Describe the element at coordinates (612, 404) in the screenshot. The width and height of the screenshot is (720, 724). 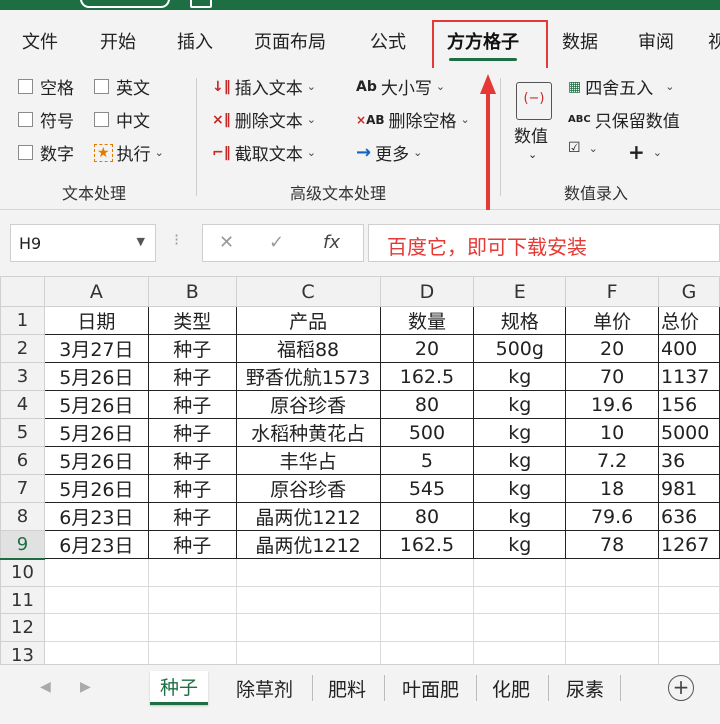
I see `cell: 19.6` at that location.